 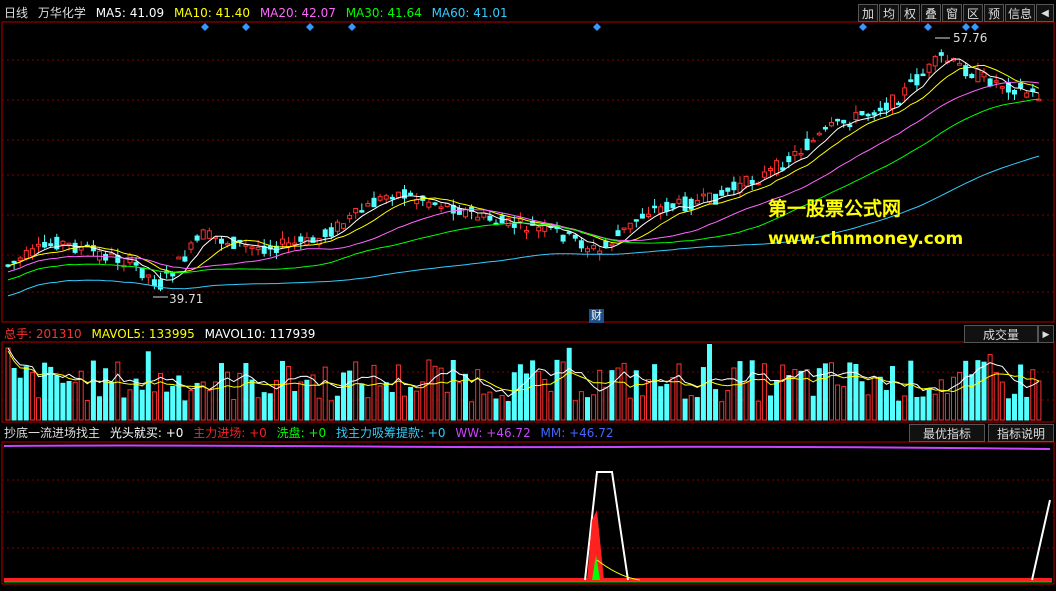 I want to click on window-button: 窗, so click(x=952, y=13).